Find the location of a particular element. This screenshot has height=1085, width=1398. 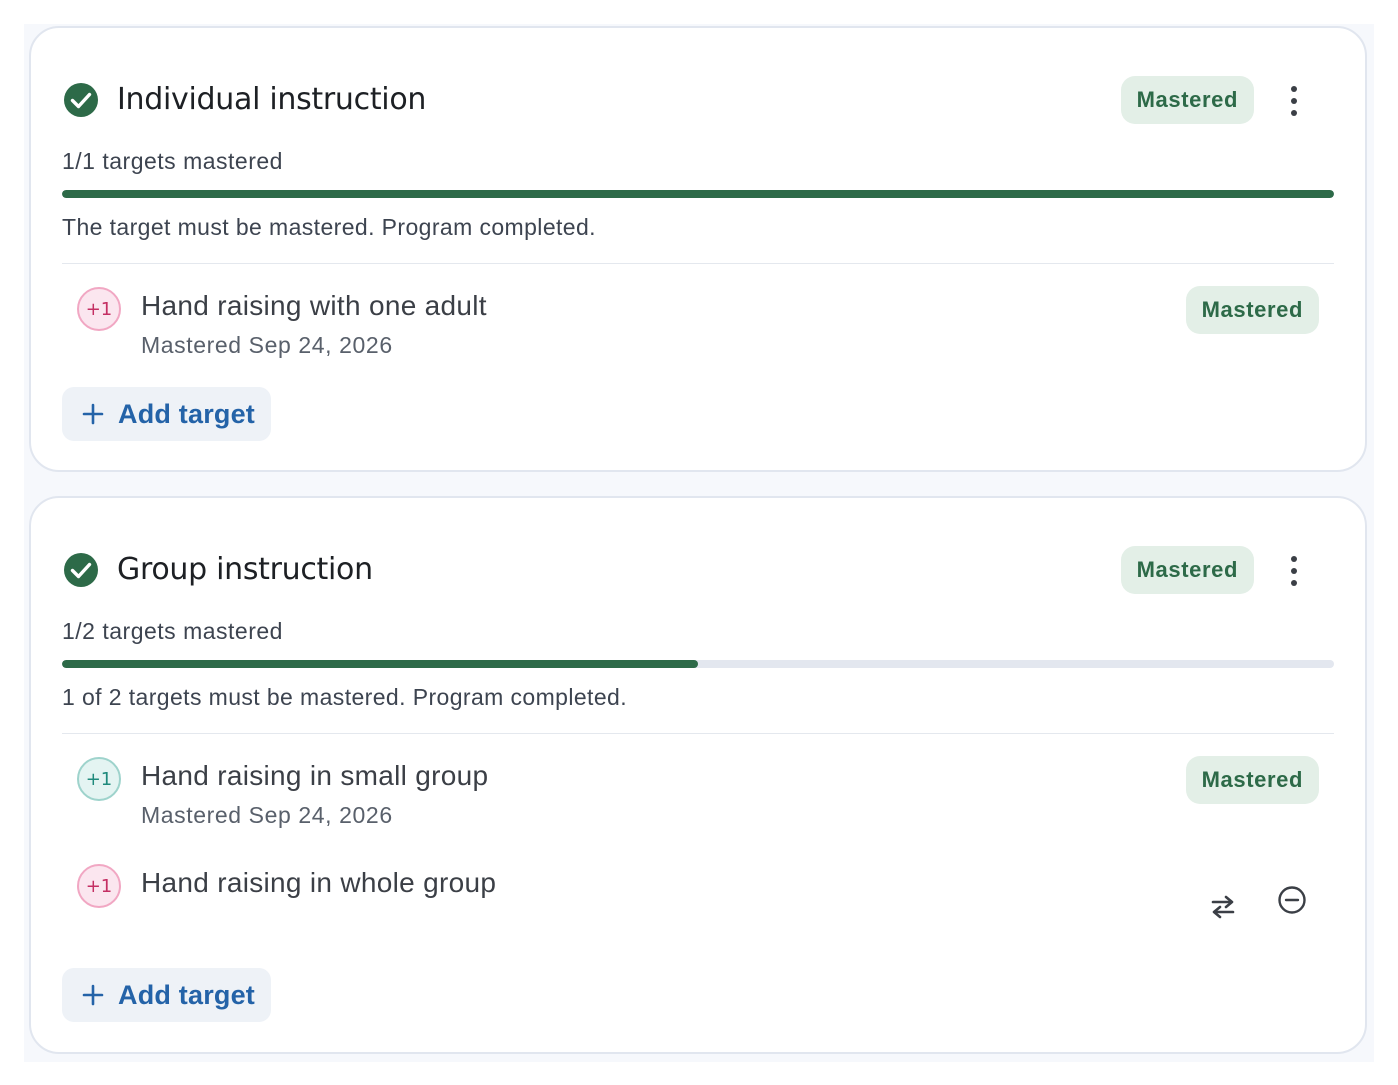

remove-circle-icon is located at coordinates (1292, 900).